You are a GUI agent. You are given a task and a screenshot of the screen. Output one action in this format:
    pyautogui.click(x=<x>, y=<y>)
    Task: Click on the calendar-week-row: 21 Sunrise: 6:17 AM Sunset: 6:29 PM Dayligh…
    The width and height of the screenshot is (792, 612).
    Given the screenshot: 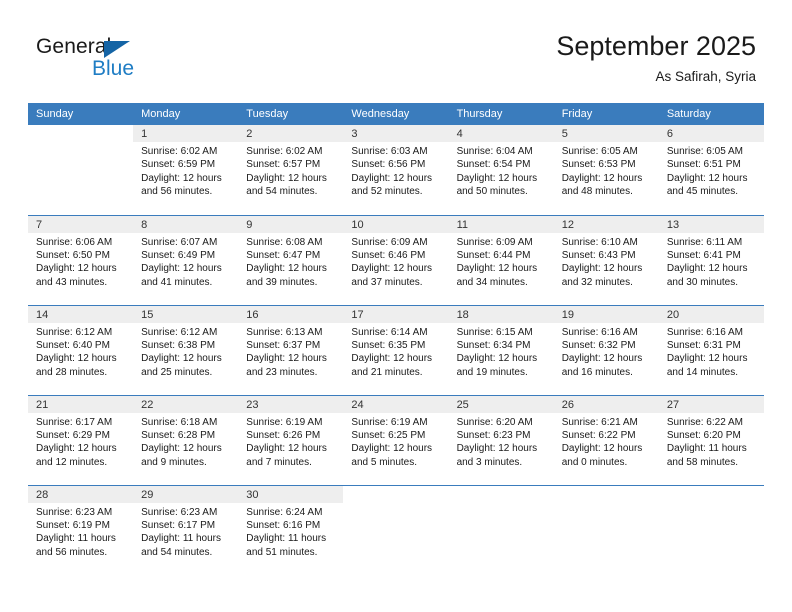 What is the action you would take?
    pyautogui.click(x=396, y=439)
    